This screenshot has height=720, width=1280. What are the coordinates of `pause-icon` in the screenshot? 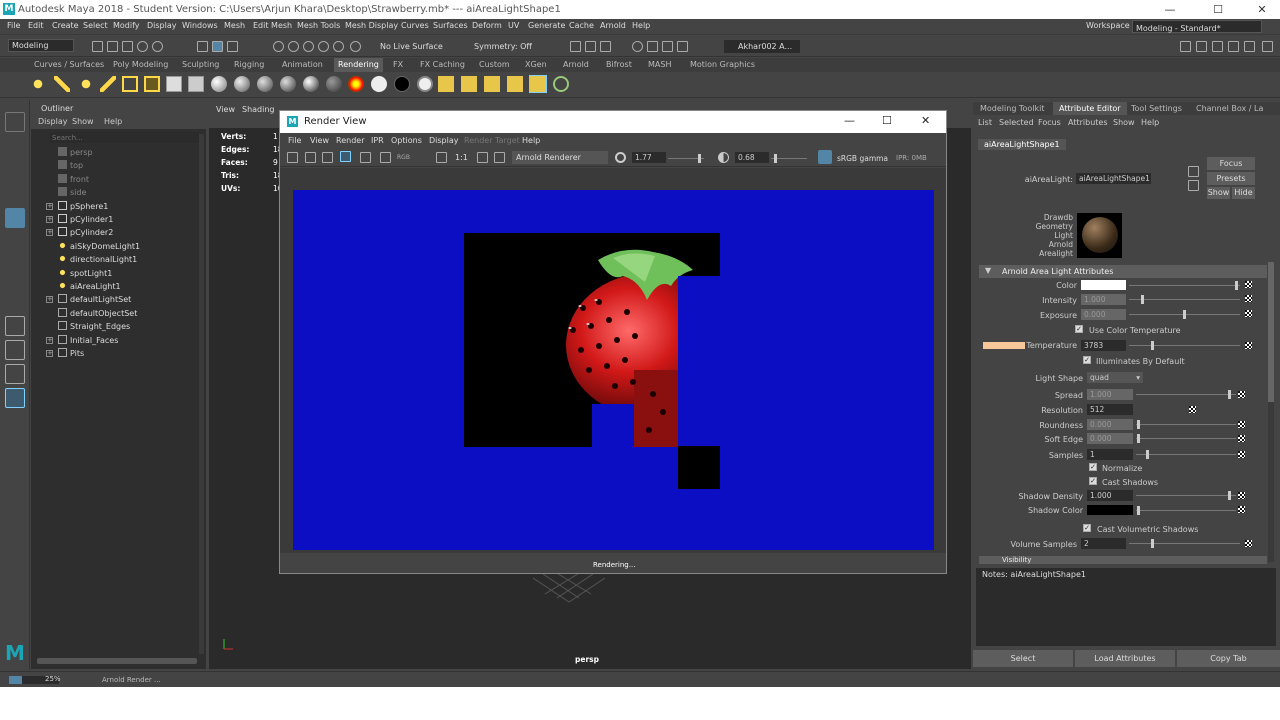 It's located at (682, 46).